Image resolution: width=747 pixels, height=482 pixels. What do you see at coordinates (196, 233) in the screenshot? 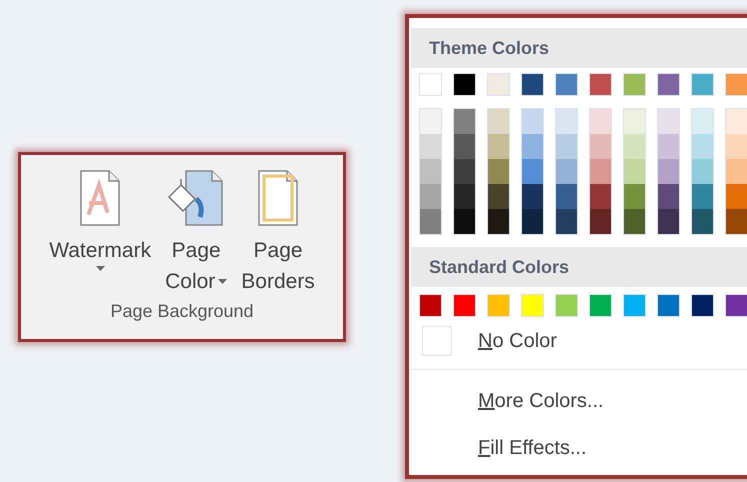
I see `page-color-button: Page Color` at bounding box center [196, 233].